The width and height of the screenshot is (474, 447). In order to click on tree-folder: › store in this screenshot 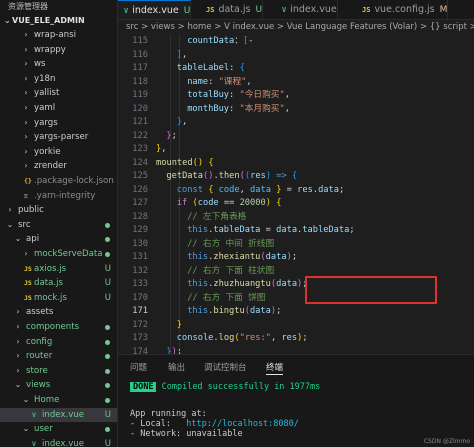, I will do `click(58, 371)`.